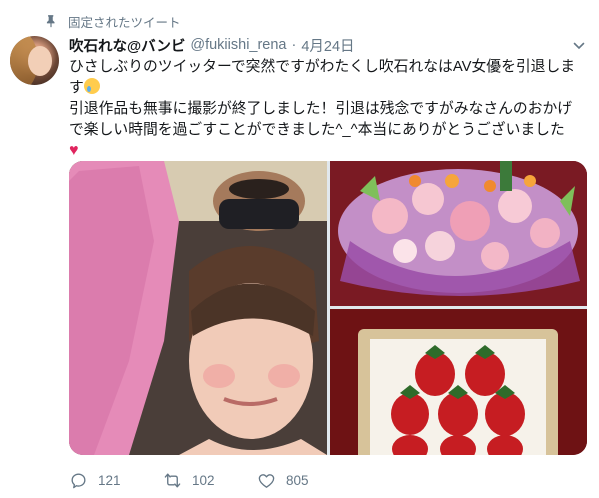  Describe the element at coordinates (50, 21) in the screenshot. I see `pin-icon` at that location.